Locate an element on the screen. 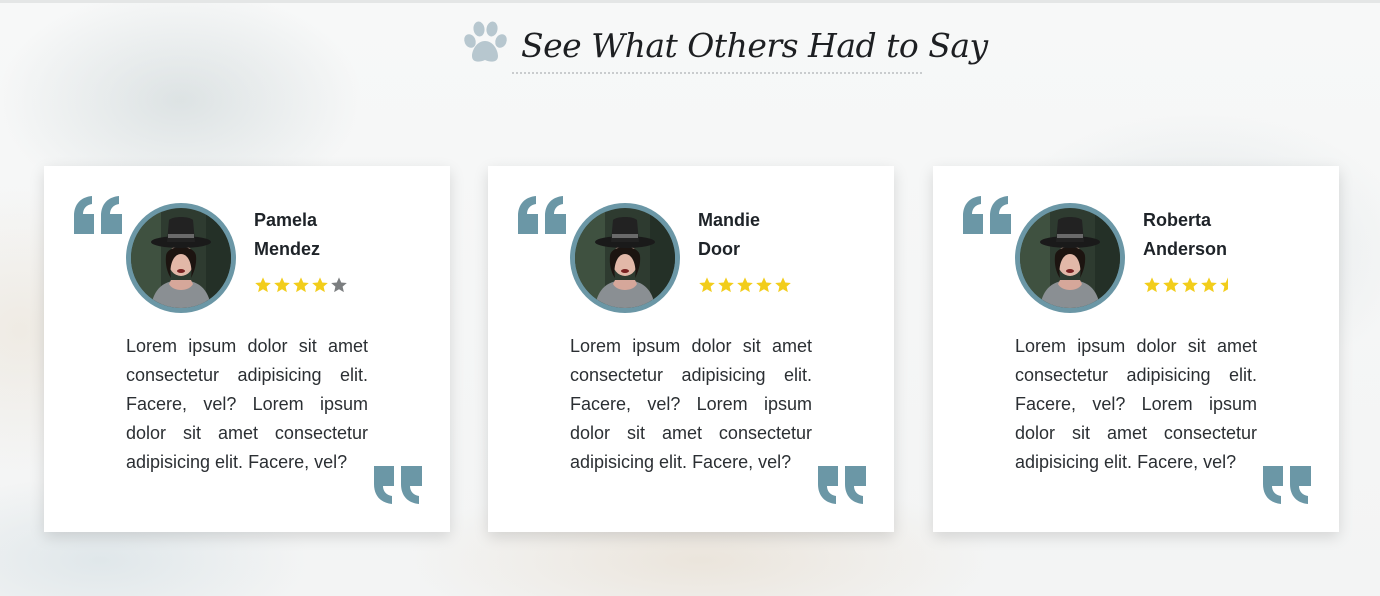 The width and height of the screenshot is (1380, 596). section-heading: See What Others Had to Say is located at coordinates (724, 45).